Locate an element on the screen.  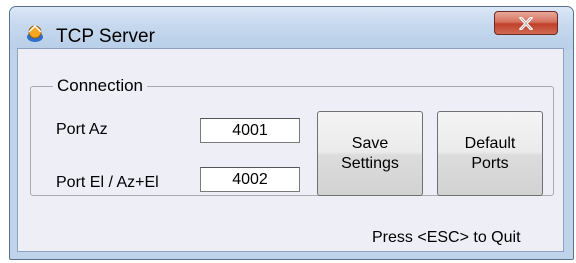
default-ports-button: Default Ports is located at coordinates (490, 153).